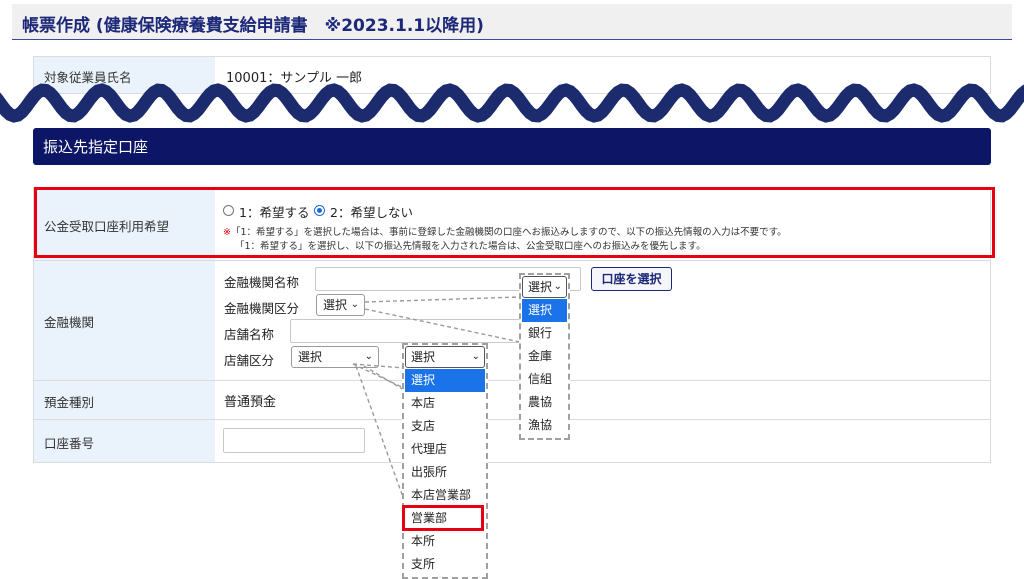 The image size is (1024, 579). I want to click on radio-want-label: 1：希望する, so click(274, 211).